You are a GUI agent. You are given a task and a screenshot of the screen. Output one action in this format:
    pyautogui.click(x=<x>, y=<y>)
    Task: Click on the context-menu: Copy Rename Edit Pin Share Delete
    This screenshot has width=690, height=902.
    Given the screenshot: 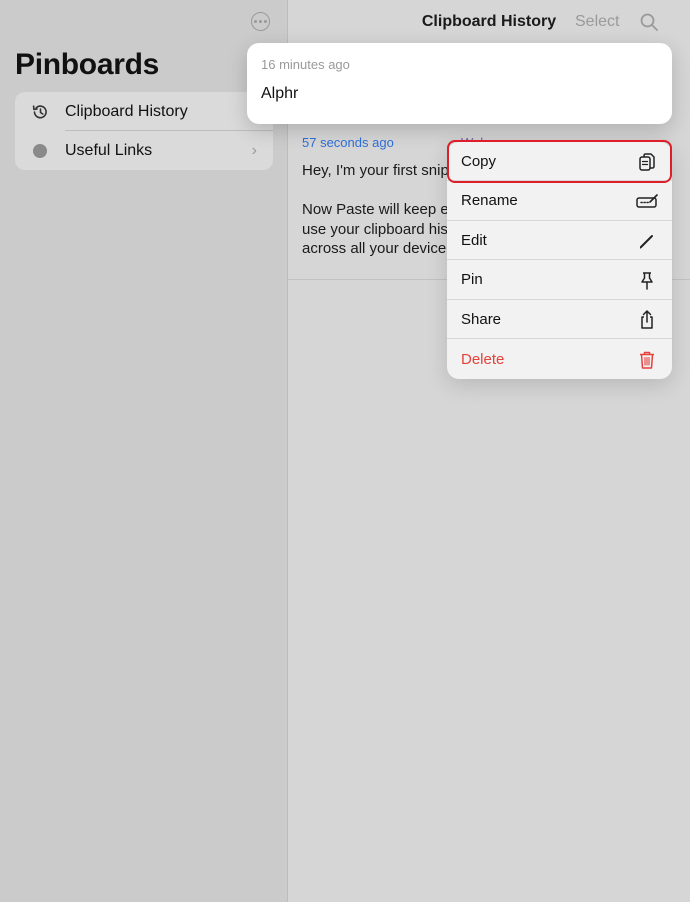 What is the action you would take?
    pyautogui.click(x=559, y=260)
    